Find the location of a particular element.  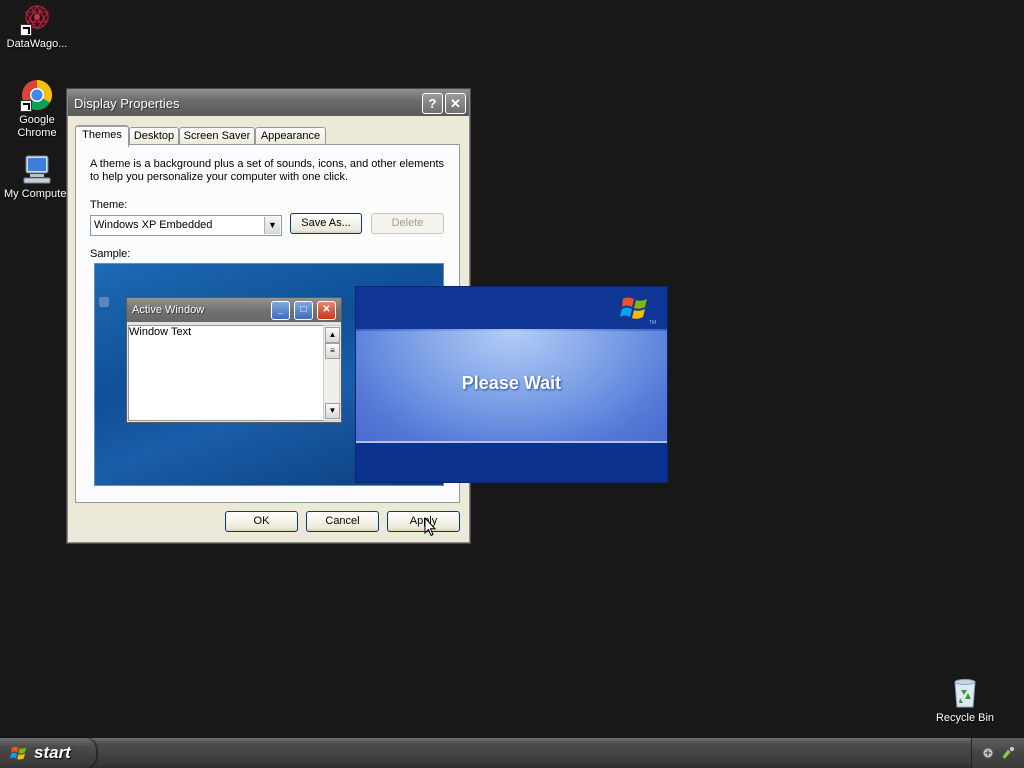

start-button: start is located at coordinates (48, 753).